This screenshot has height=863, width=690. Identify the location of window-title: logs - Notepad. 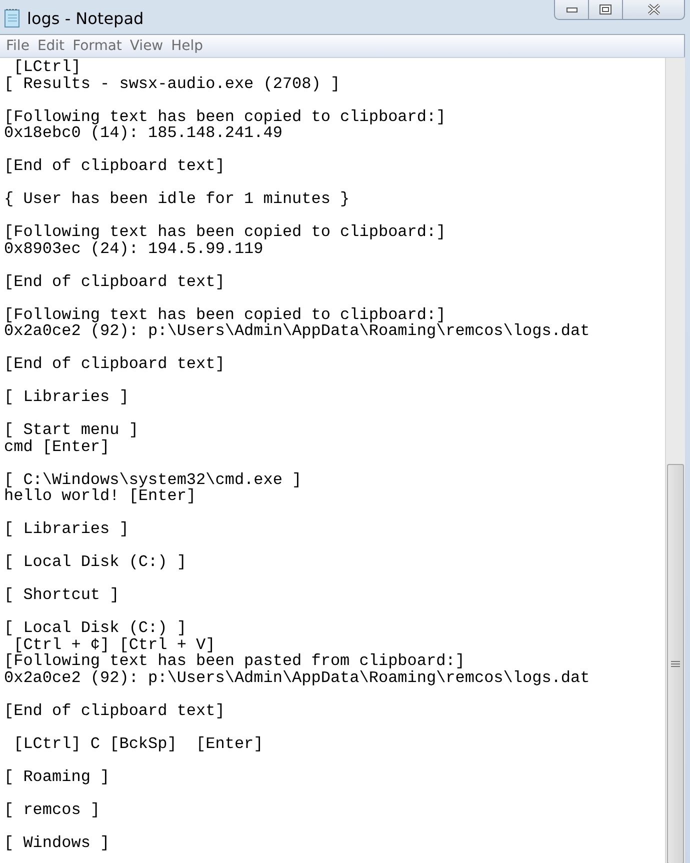
(85, 18).